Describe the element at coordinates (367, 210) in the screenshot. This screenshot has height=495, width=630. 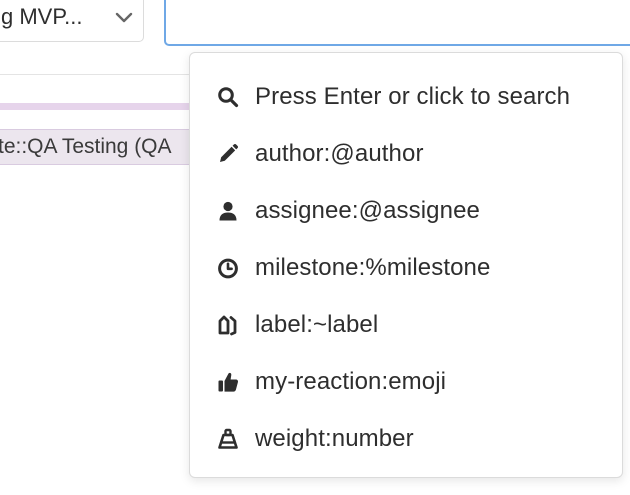
I see `menu-item-label: assignee:@assignee` at that location.